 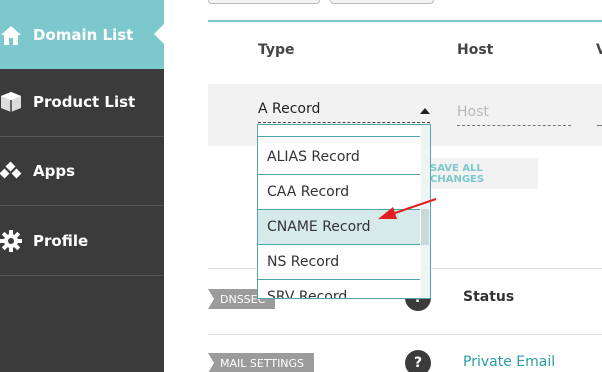 I want to click on private-email-link: Private Email, so click(x=509, y=362).